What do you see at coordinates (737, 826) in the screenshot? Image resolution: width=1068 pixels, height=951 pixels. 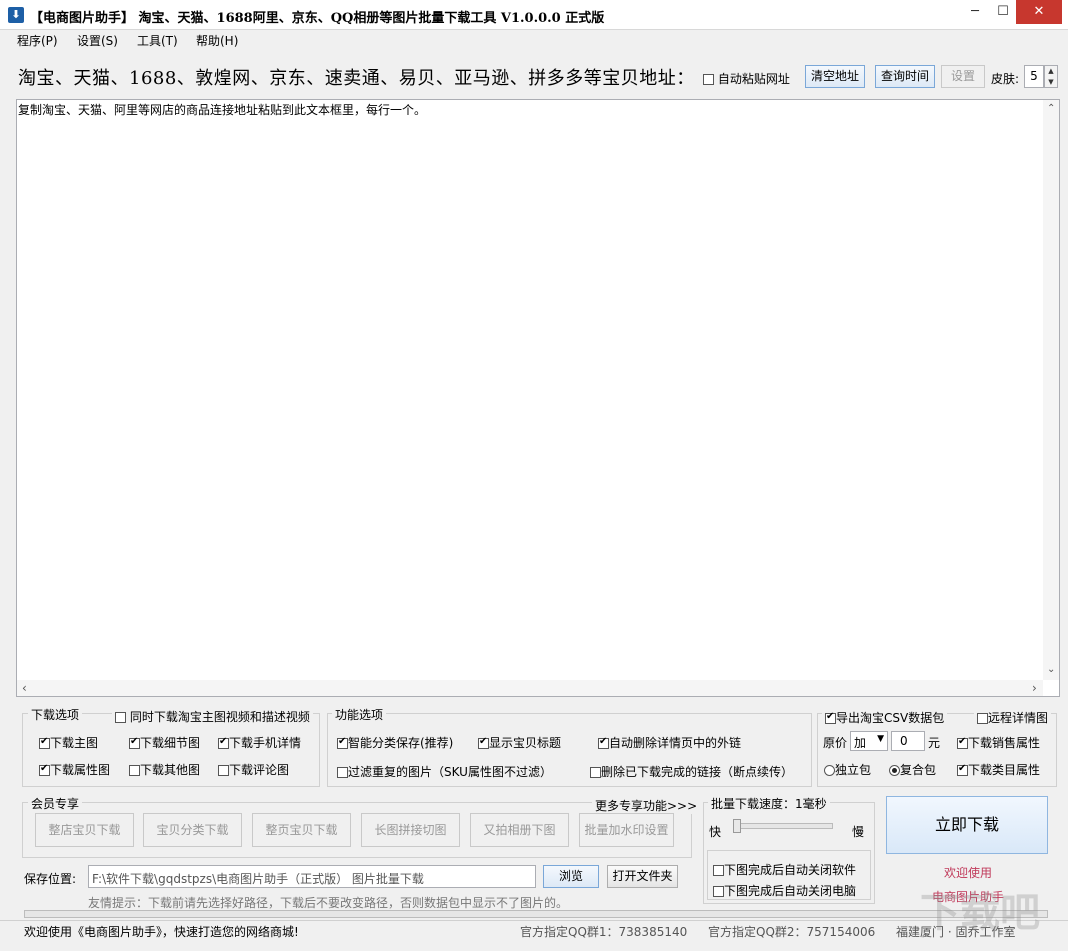 I see `speed-slider-thumb` at bounding box center [737, 826].